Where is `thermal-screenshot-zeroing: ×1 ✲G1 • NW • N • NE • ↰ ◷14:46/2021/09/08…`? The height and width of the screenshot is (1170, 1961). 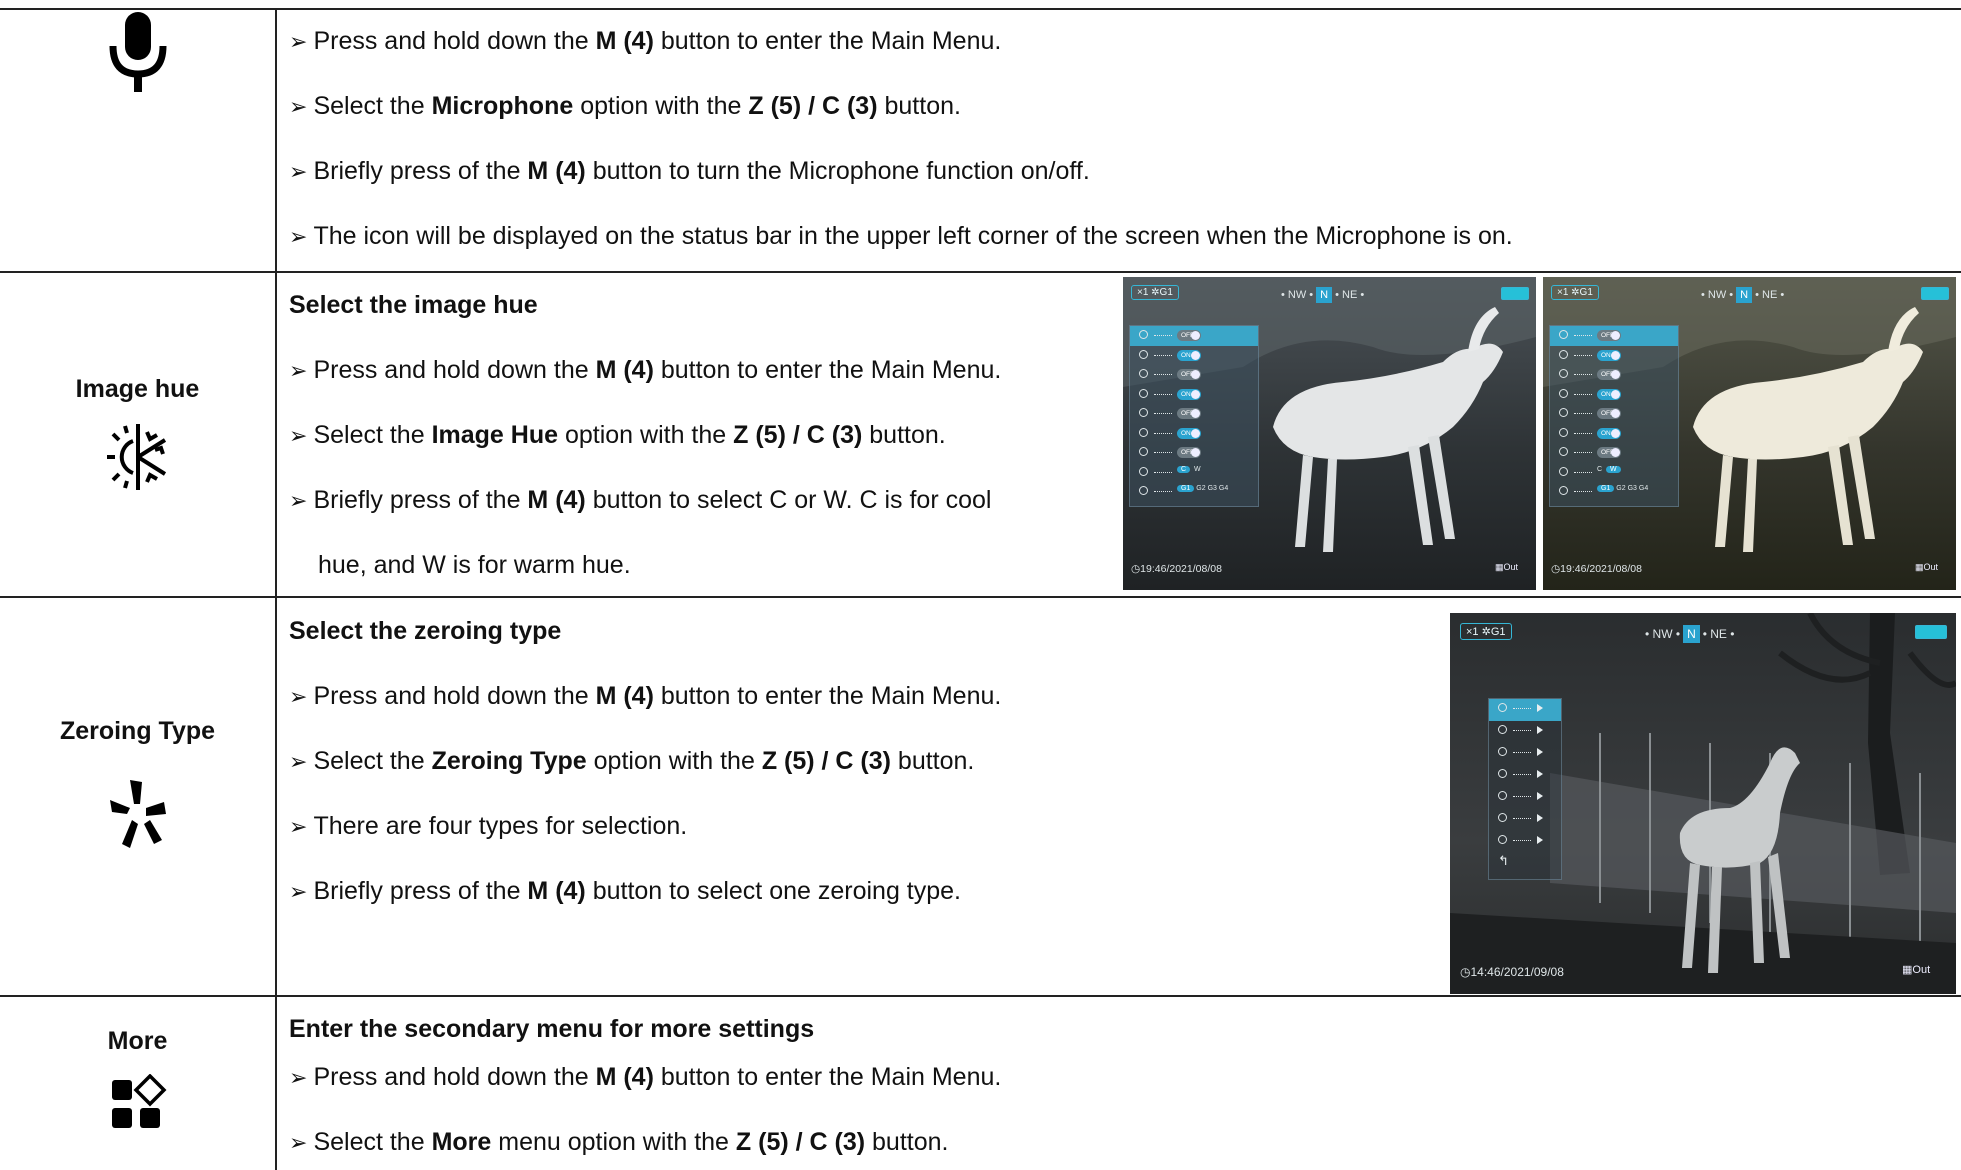 thermal-screenshot-zeroing: ×1 ✲G1 • NW • N • NE • ↰ ◷14:46/2021/09/08… is located at coordinates (1703, 803).